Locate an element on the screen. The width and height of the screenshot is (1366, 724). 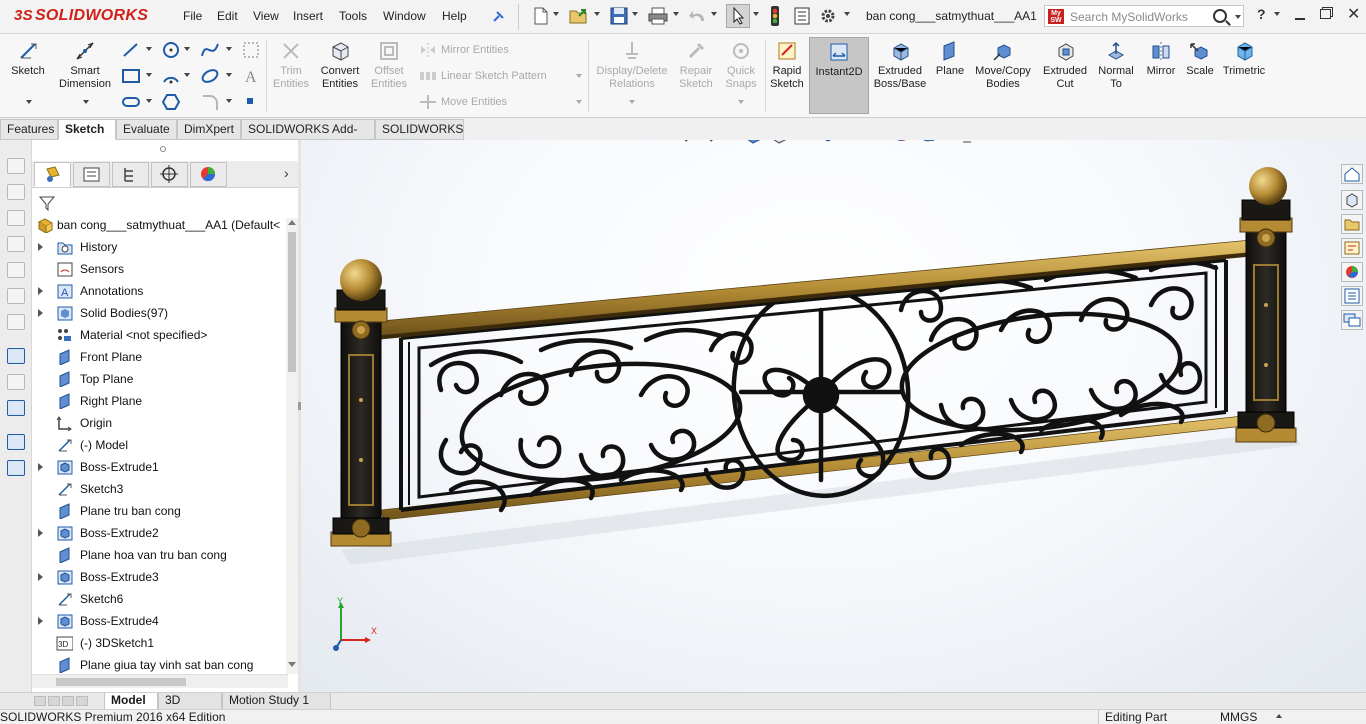
relations-dropdown-icon is located at coordinates (632, 102).